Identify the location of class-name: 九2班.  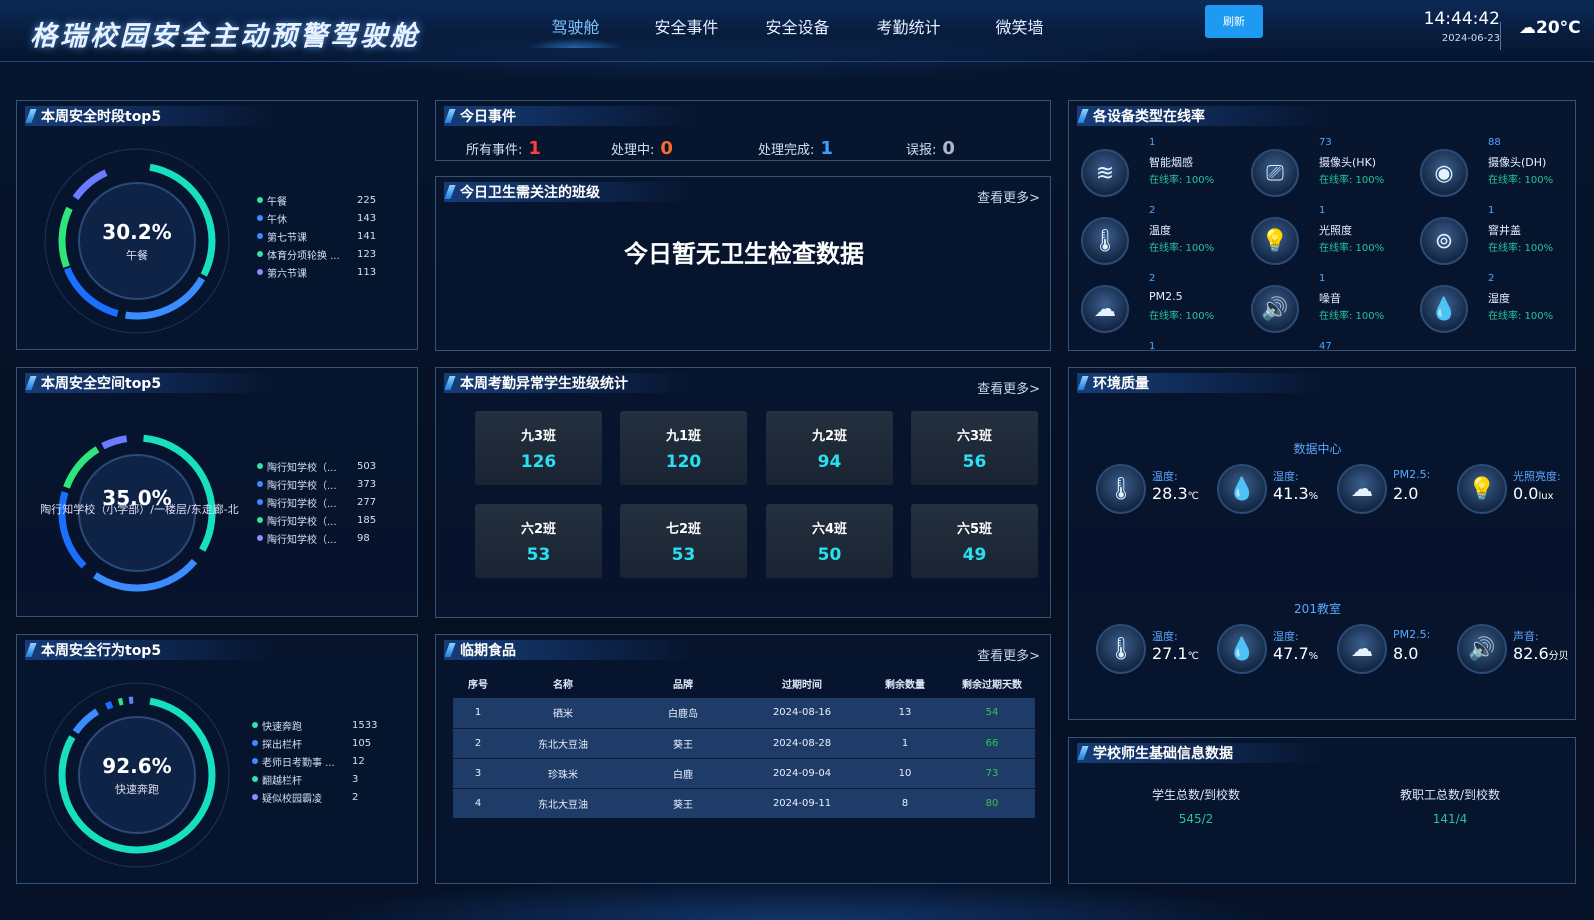
(829, 436).